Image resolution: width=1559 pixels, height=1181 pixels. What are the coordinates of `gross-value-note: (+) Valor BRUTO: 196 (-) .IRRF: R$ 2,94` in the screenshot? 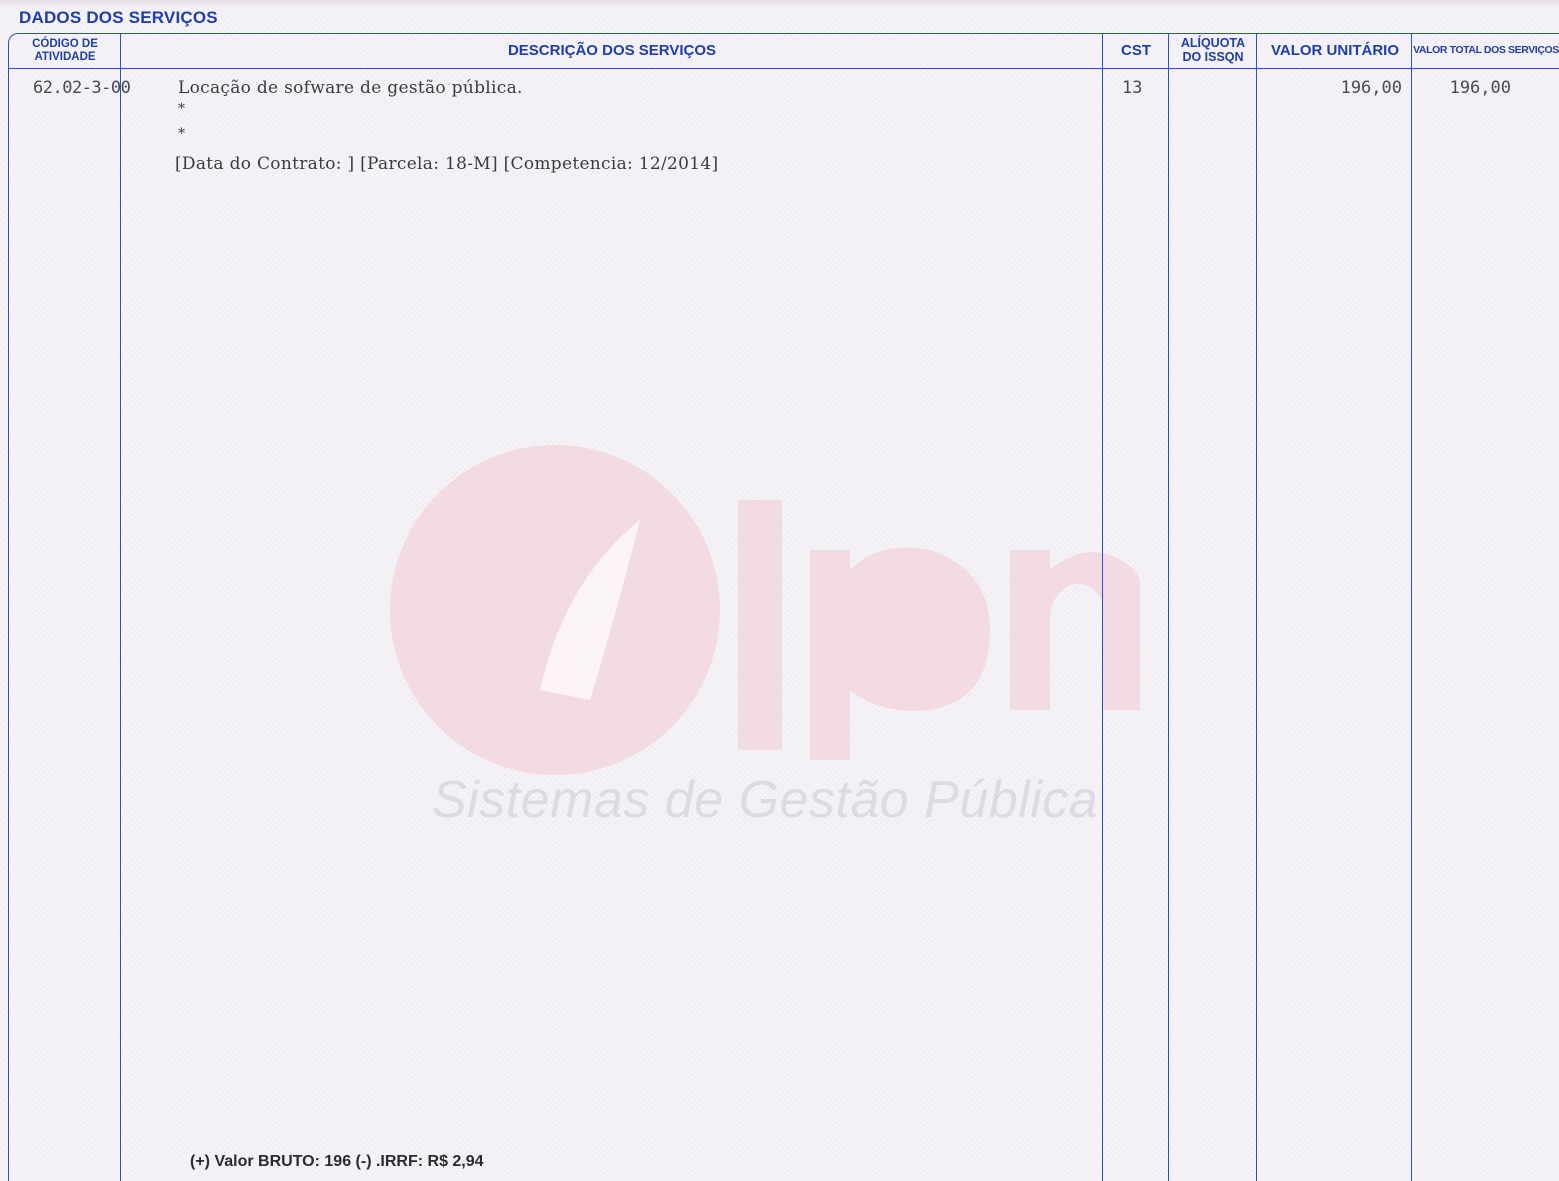 It's located at (337, 1161).